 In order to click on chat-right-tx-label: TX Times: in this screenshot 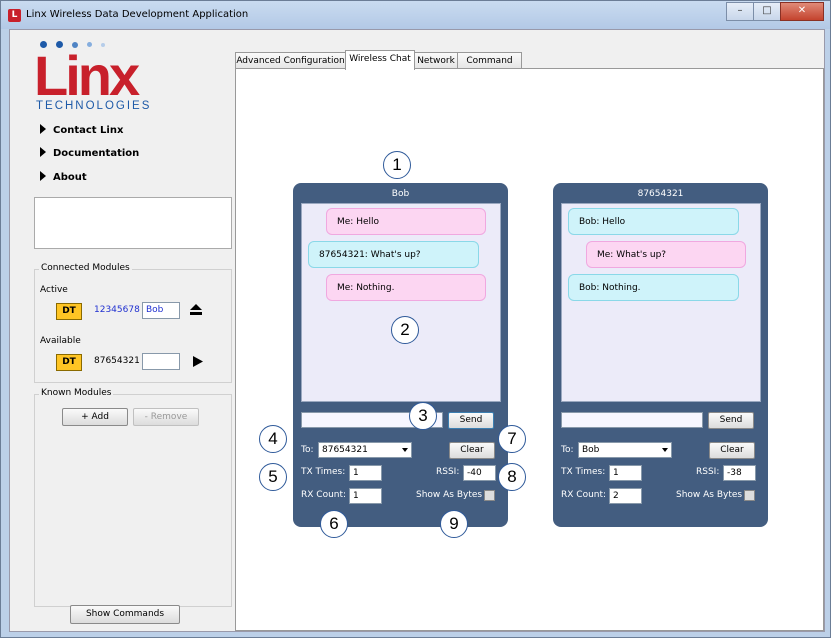, I will do `click(583, 472)`.